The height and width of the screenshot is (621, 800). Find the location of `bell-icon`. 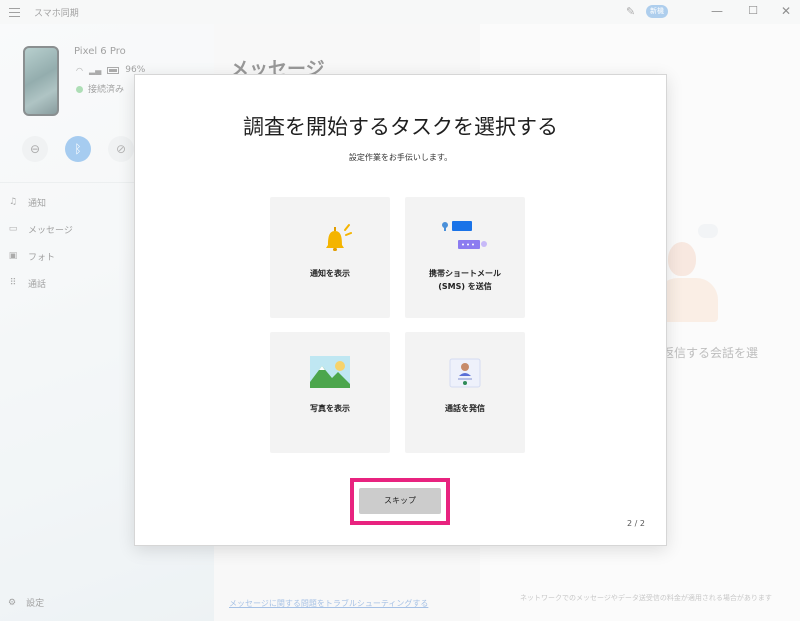

bell-icon is located at coordinates (339, 237).